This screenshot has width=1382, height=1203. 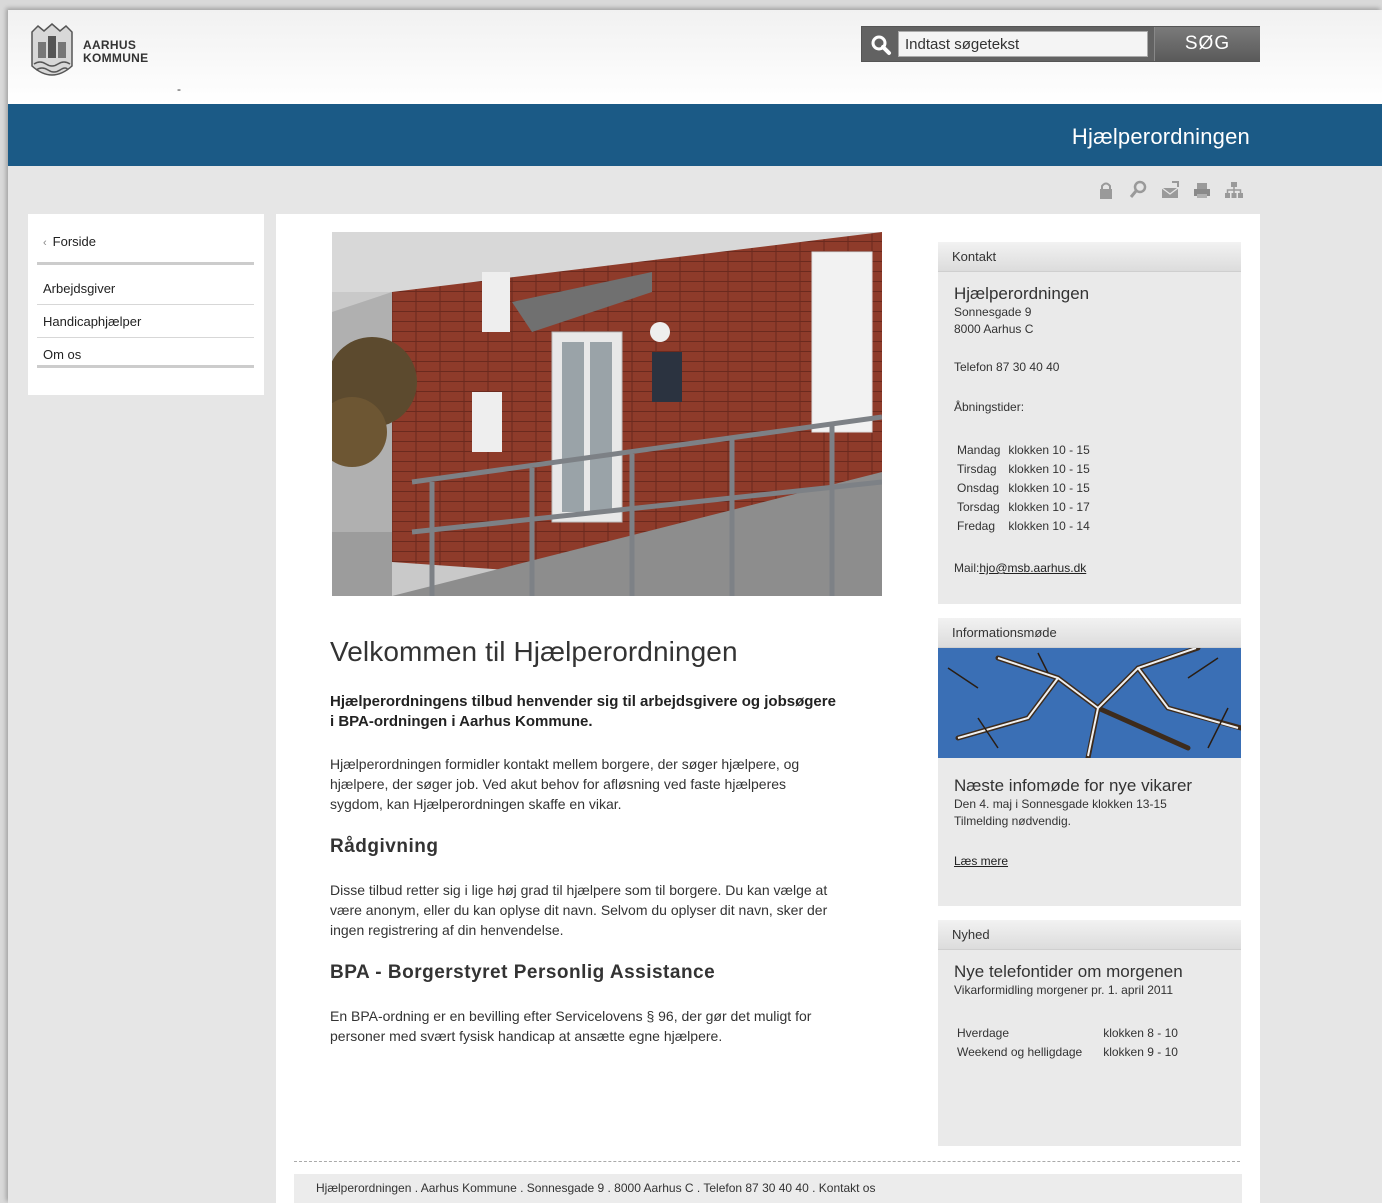 I want to click on hours-day: Mandag, so click(x=979, y=450).